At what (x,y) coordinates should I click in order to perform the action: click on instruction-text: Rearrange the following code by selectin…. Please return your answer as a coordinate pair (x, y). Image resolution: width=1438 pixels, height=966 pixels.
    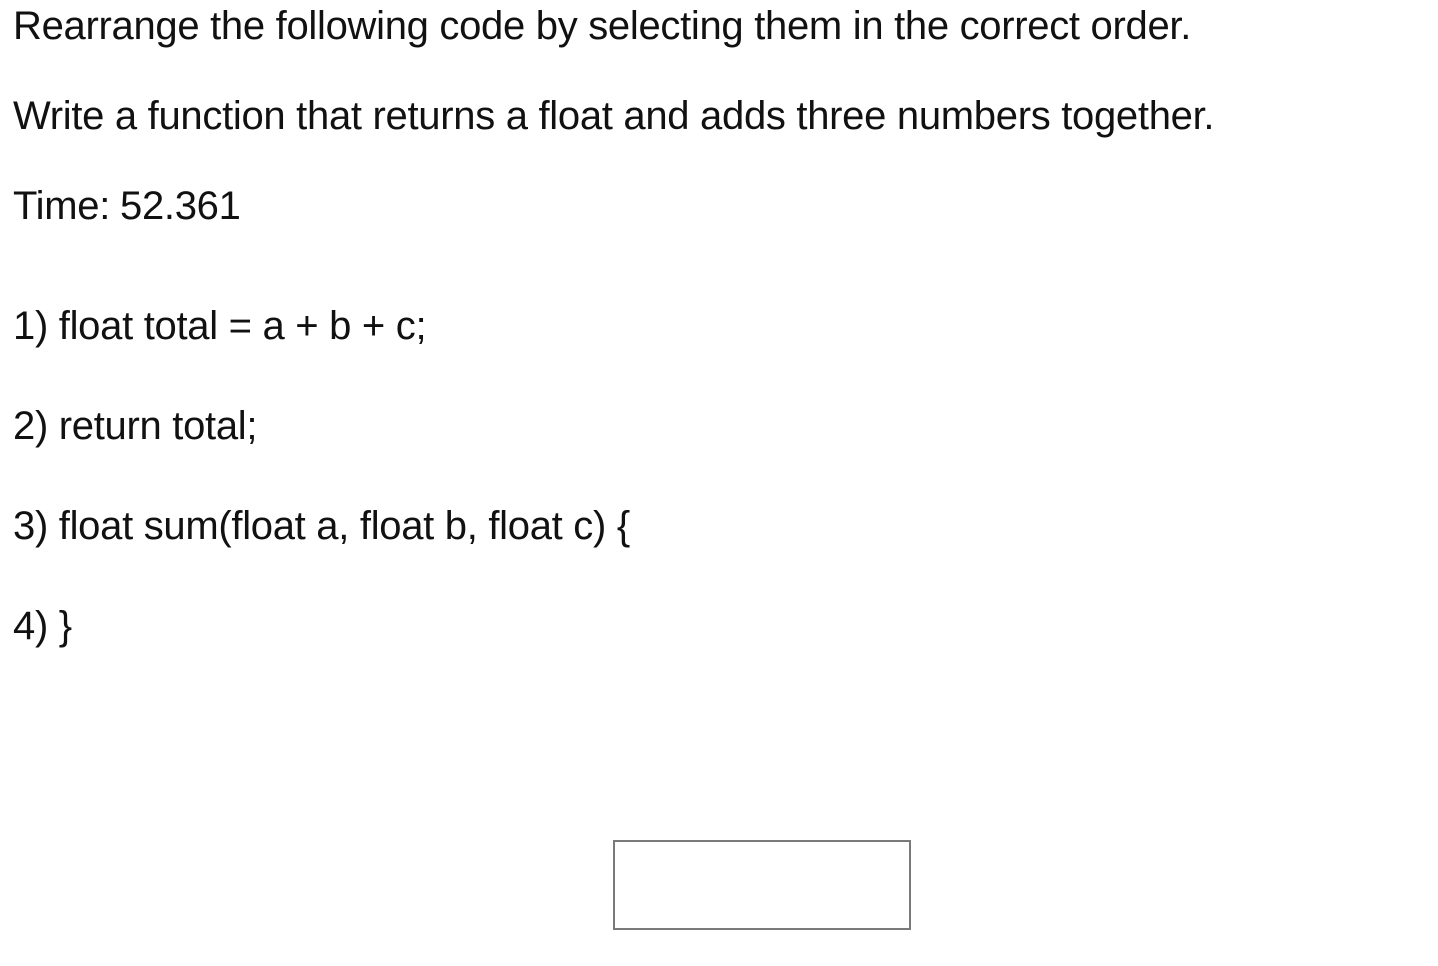
    Looking at the image, I should click on (602, 26).